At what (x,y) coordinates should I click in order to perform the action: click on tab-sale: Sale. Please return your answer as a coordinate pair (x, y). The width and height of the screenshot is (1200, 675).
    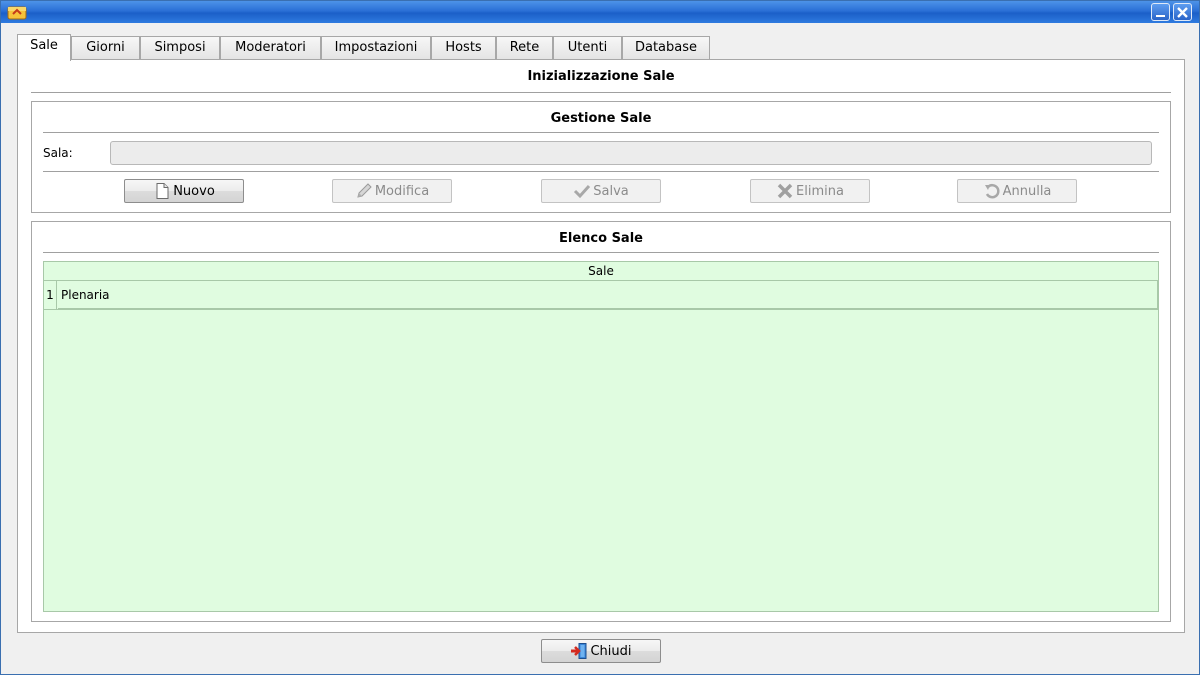
    Looking at the image, I should click on (44, 47).